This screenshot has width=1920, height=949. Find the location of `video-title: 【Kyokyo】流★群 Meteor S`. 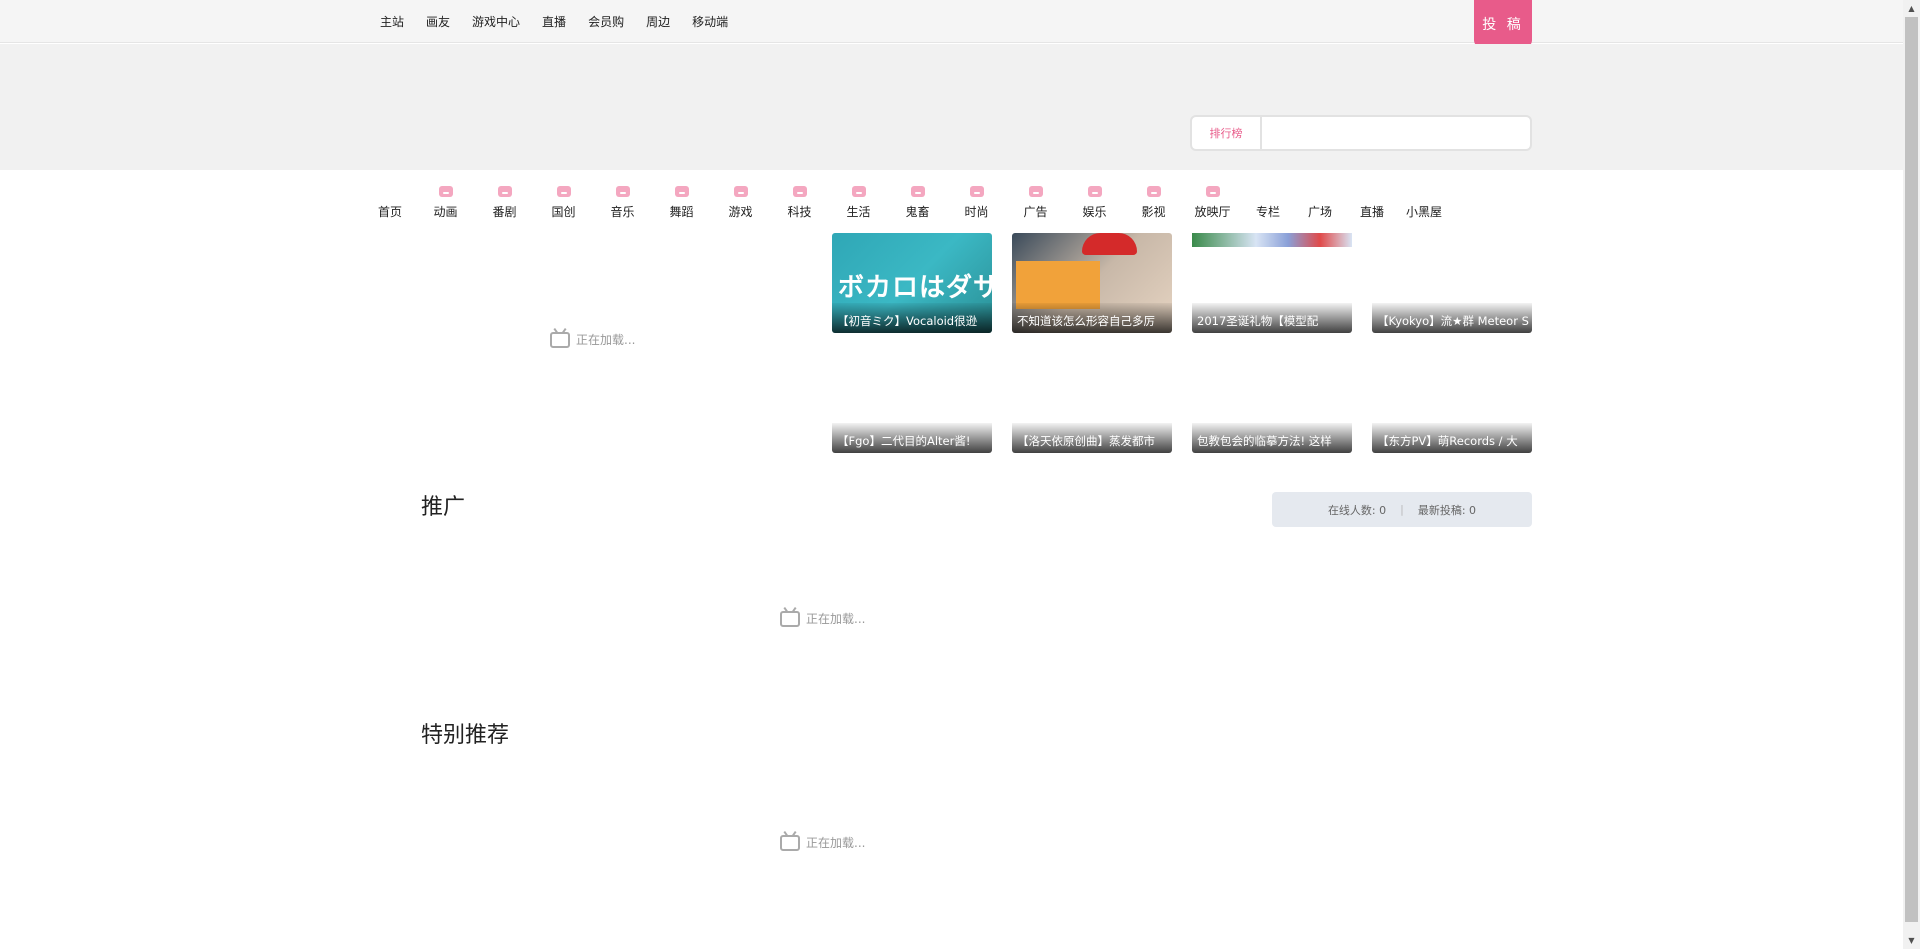

video-title: 【Kyokyo】流★群 Meteor S is located at coordinates (1452, 318).